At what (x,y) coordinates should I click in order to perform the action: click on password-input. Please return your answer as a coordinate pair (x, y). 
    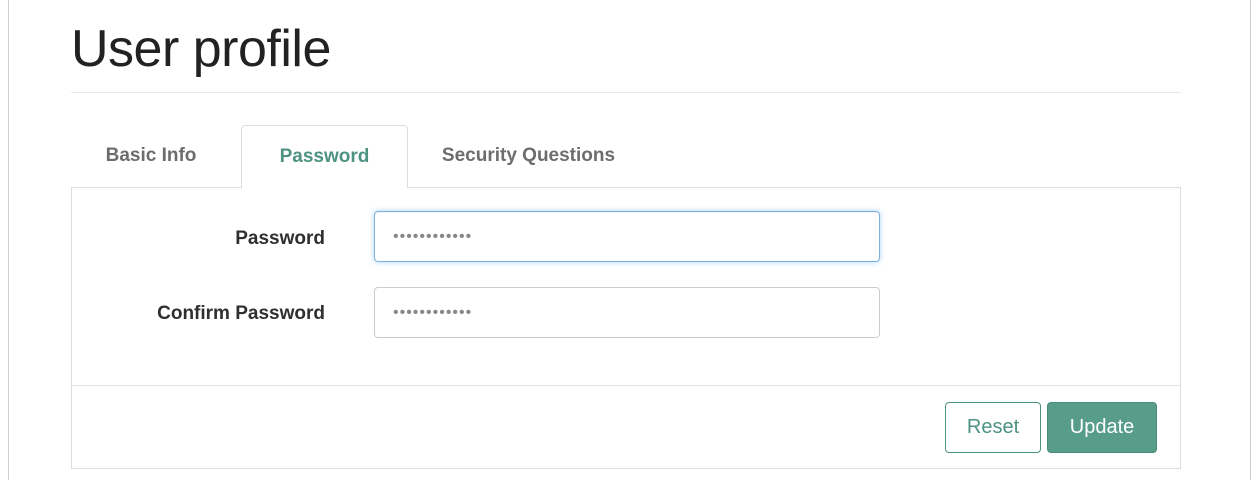
    Looking at the image, I should click on (627, 236).